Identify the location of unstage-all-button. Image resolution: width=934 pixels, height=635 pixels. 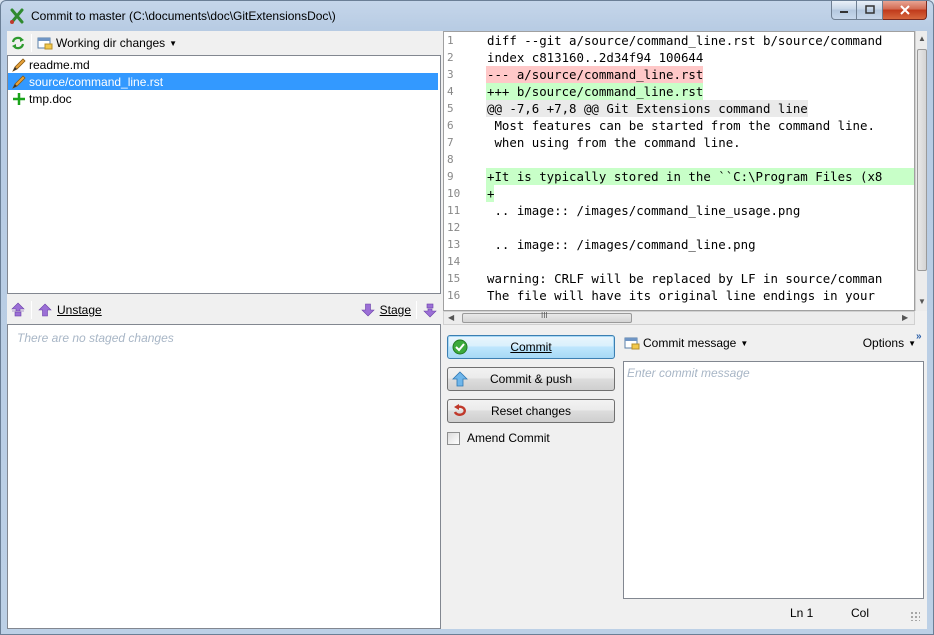
(18, 310).